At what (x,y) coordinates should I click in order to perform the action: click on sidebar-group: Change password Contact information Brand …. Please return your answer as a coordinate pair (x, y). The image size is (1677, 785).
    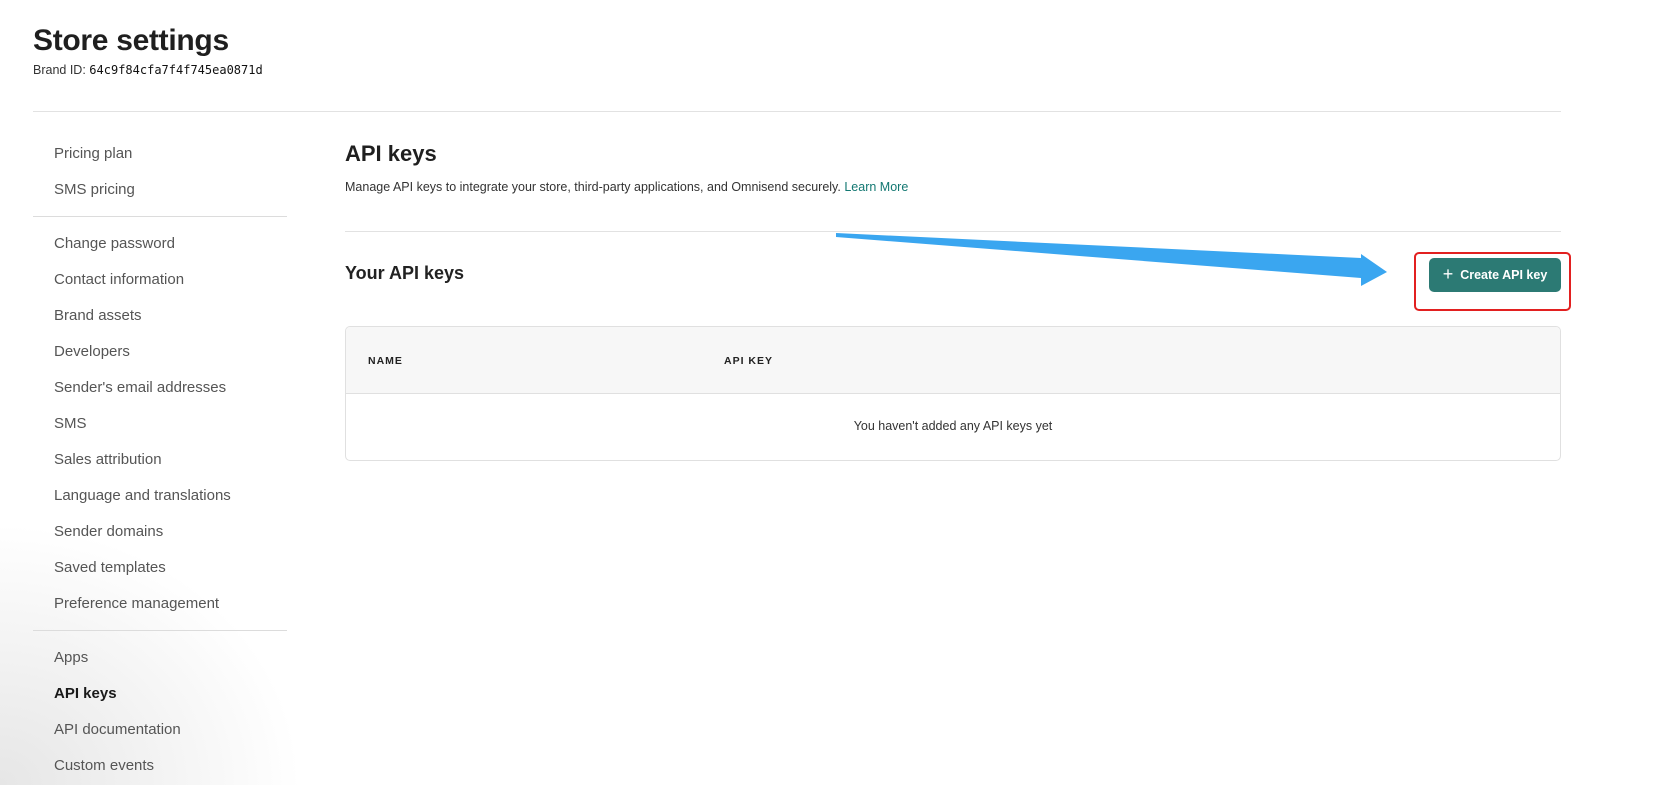
    Looking at the image, I should click on (160, 424).